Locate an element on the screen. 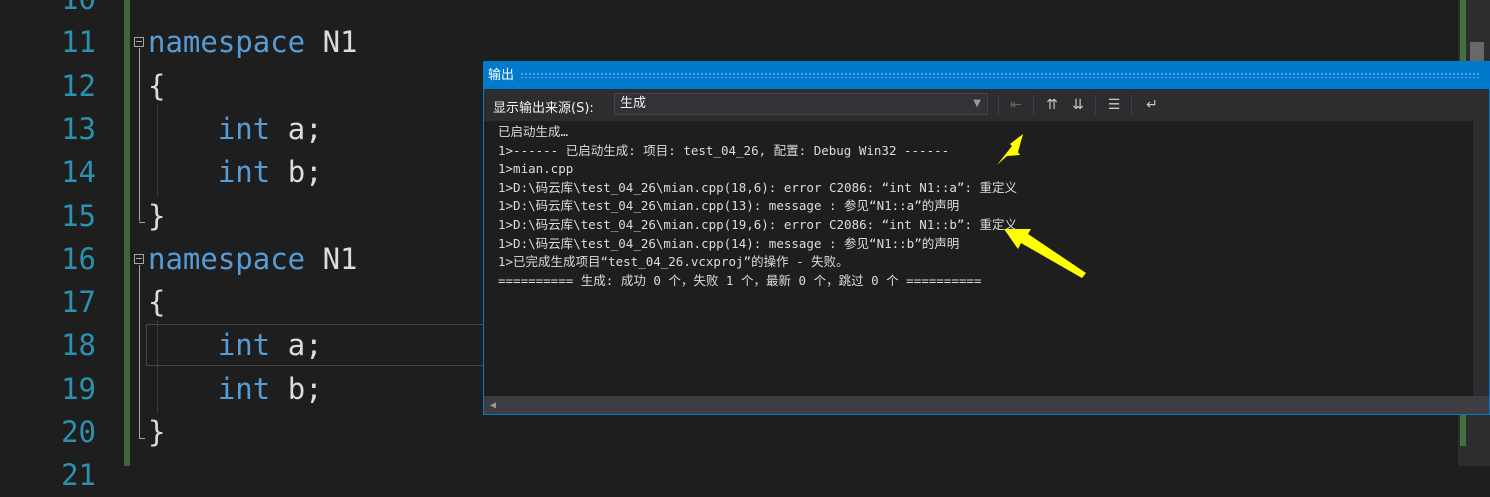  line-number: 20 is located at coordinates (78, 432).